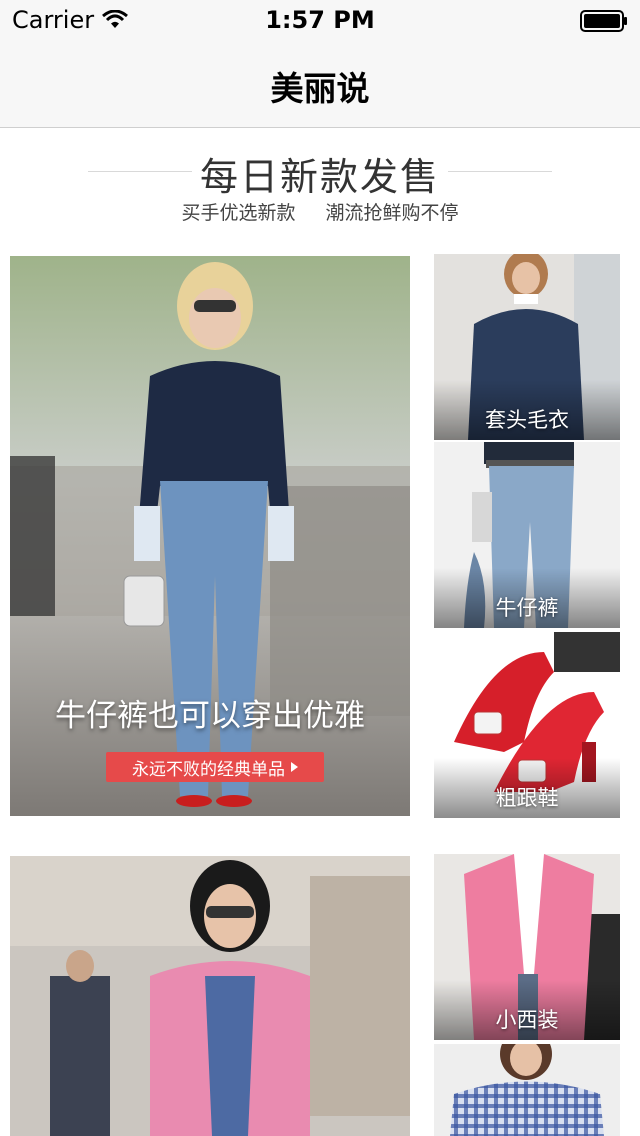 The height and width of the screenshot is (1136, 640). I want to click on status-time: 1:57 PM, so click(320, 20).